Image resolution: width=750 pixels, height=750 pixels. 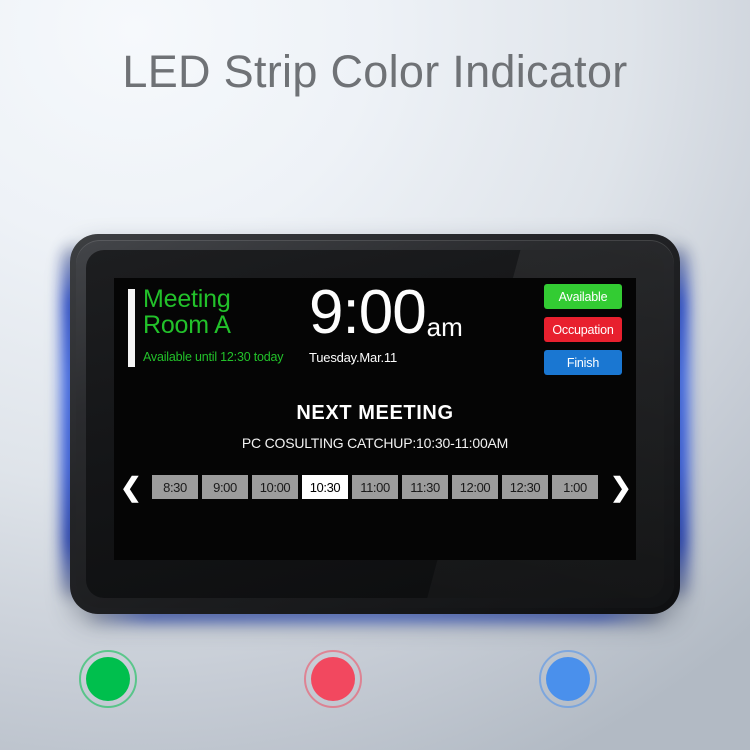 What do you see at coordinates (187, 299) in the screenshot?
I see `room-name-line-1: Meeting` at bounding box center [187, 299].